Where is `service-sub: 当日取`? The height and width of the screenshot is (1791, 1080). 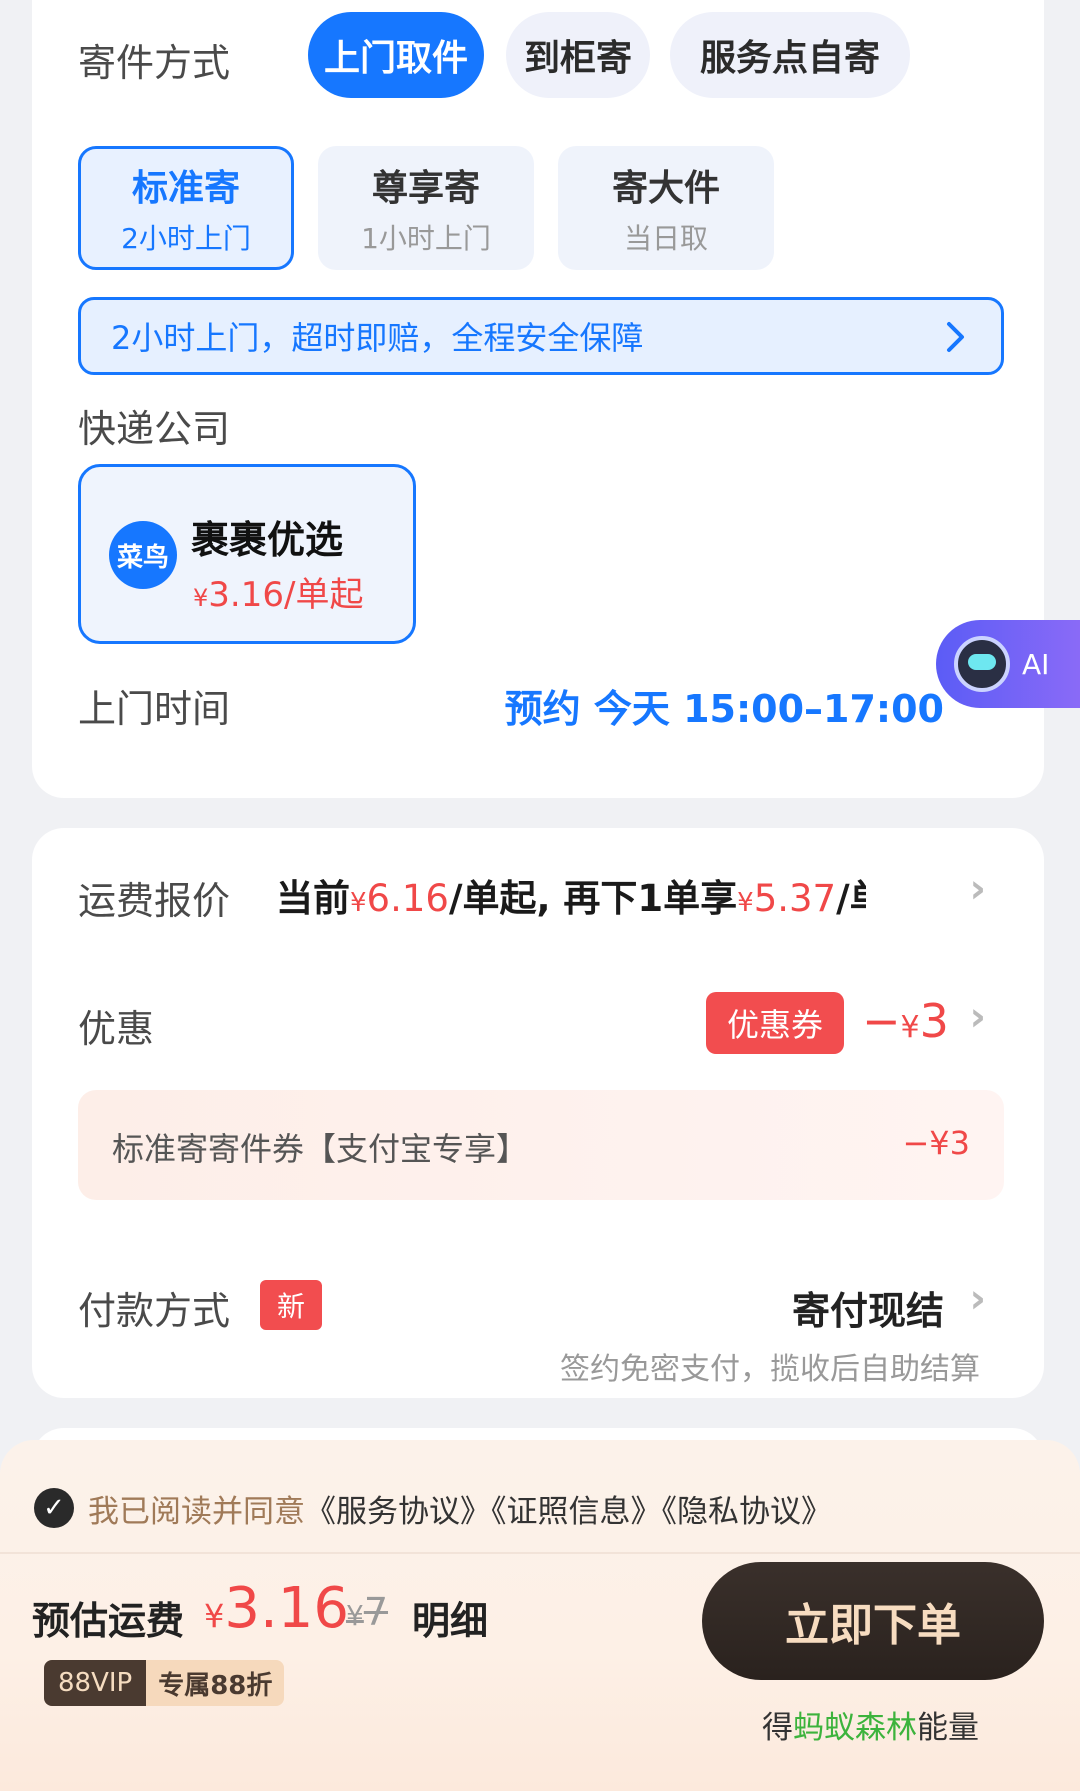 service-sub: 当日取 is located at coordinates (665, 238).